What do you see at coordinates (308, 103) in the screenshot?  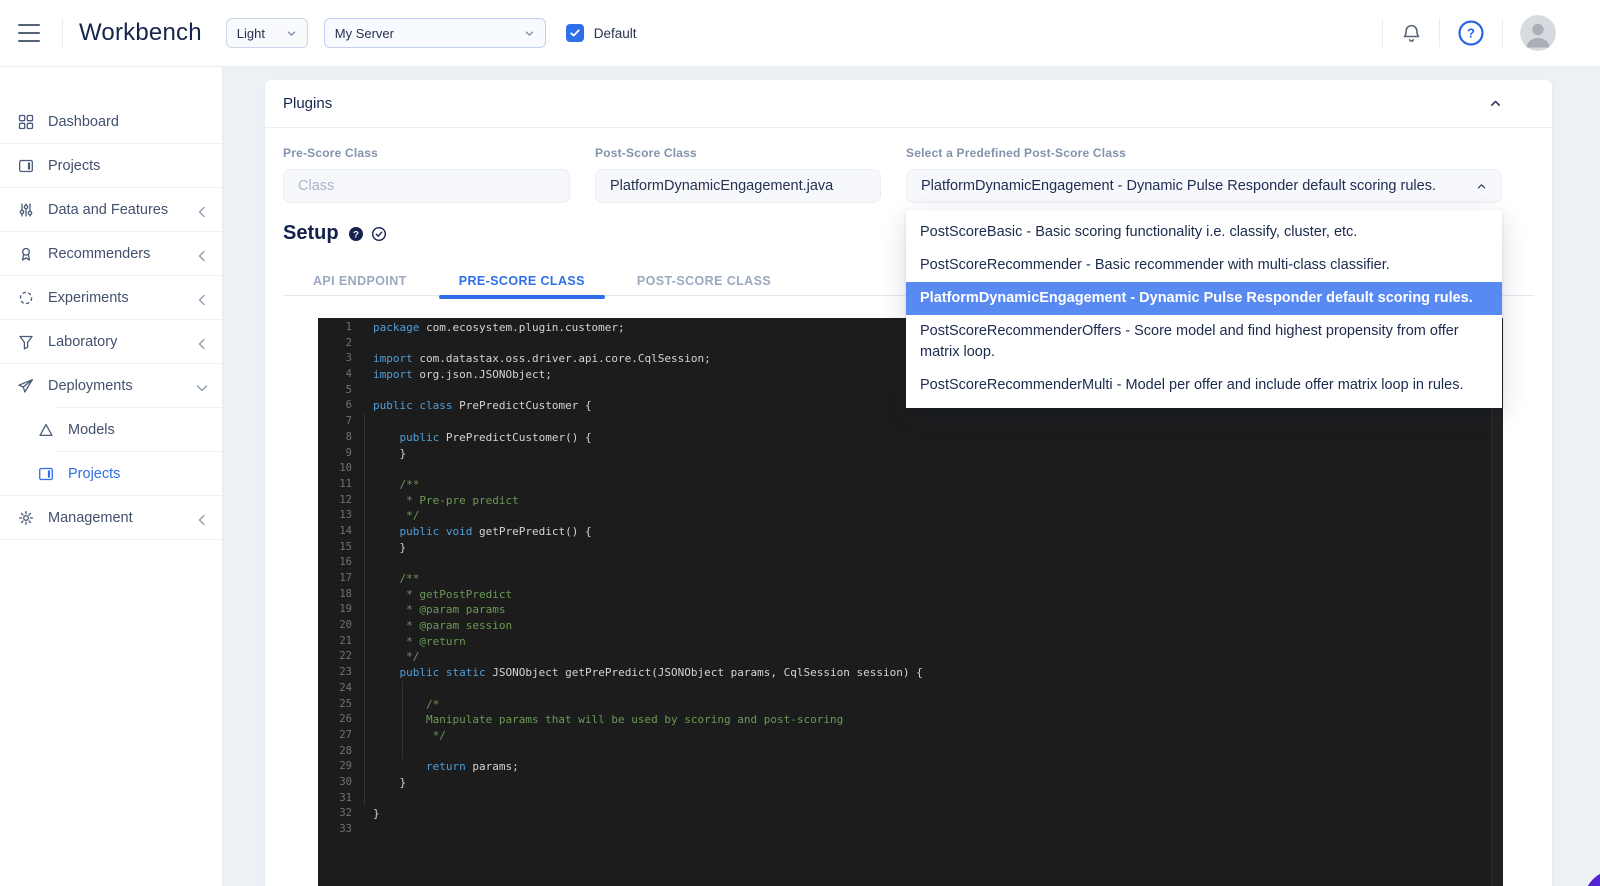 I see `plugins-panel-title: Plugins` at bounding box center [308, 103].